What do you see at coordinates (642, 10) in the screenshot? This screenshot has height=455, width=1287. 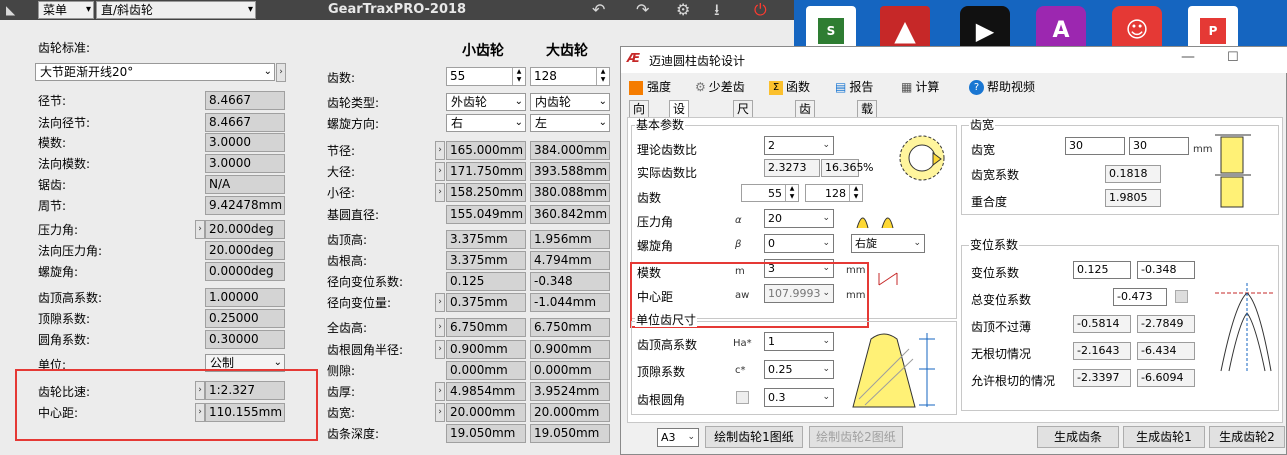 I see `redo-icon: ↷` at bounding box center [642, 10].